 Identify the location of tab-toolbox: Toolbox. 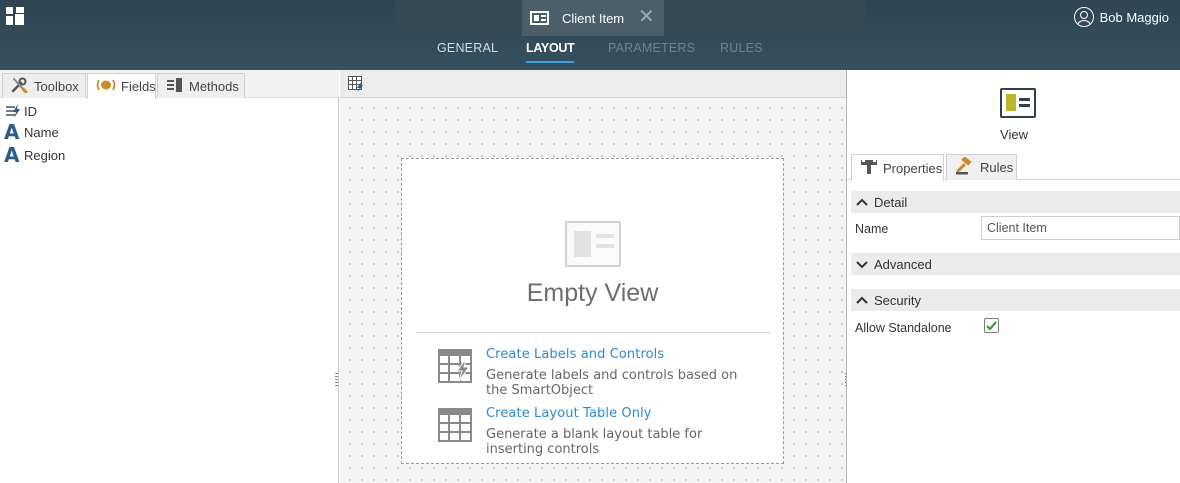
(44, 85).